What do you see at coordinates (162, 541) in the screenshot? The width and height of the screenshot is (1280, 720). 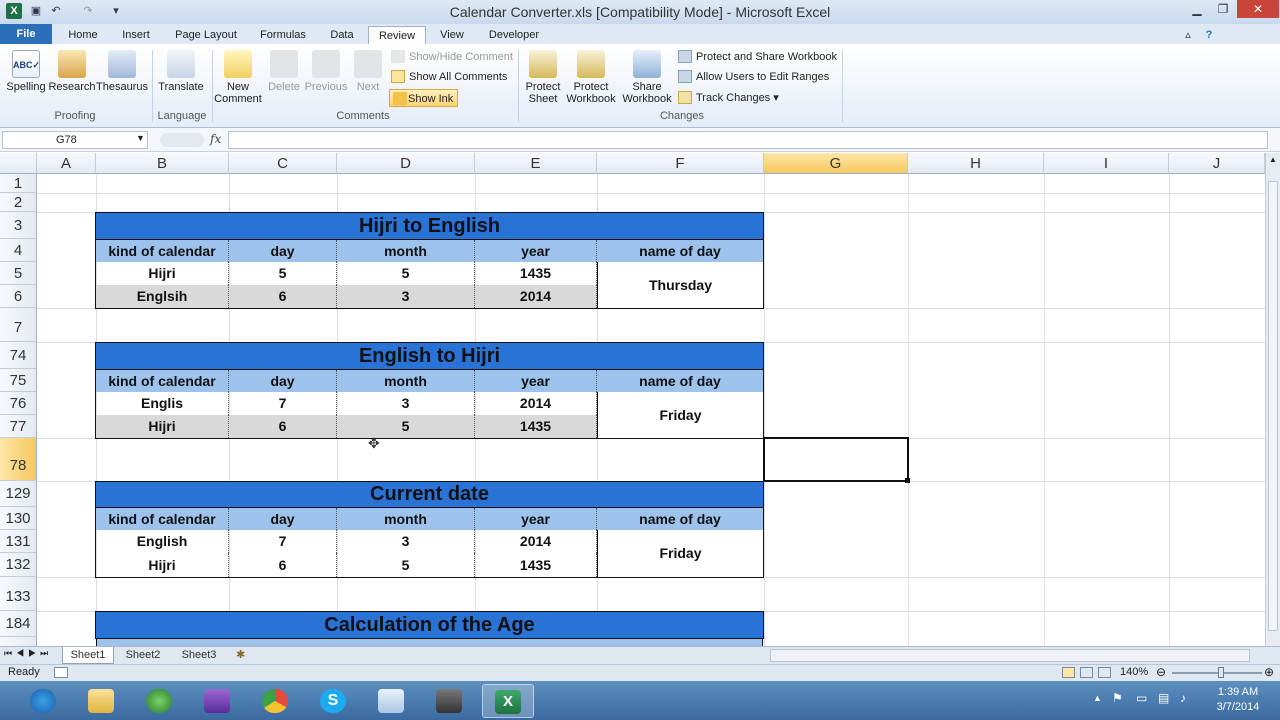 I see `data-cell: English` at bounding box center [162, 541].